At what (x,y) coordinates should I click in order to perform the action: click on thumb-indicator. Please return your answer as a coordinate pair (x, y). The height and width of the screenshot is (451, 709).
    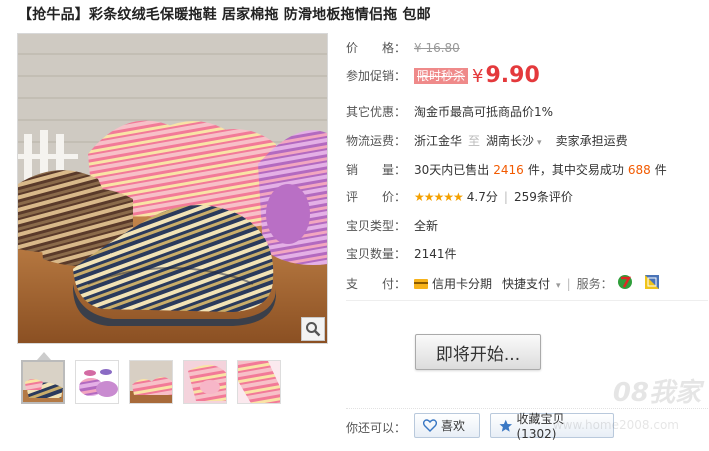
    Looking at the image, I should click on (44, 356).